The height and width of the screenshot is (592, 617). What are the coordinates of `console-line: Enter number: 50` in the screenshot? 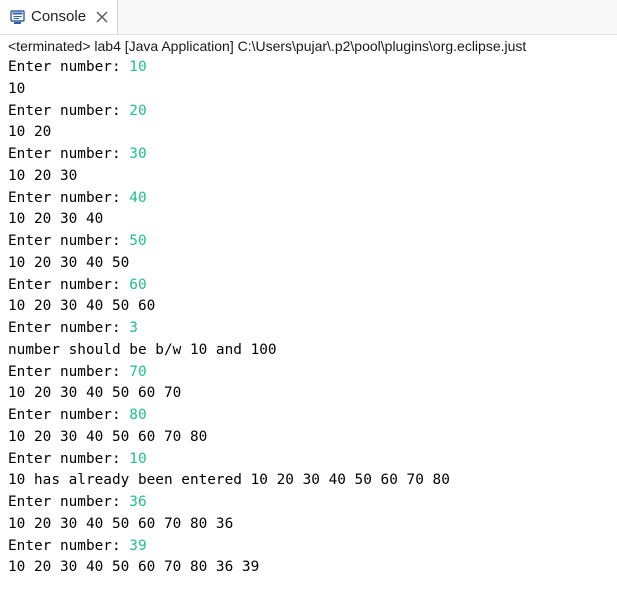 It's located at (310, 242).